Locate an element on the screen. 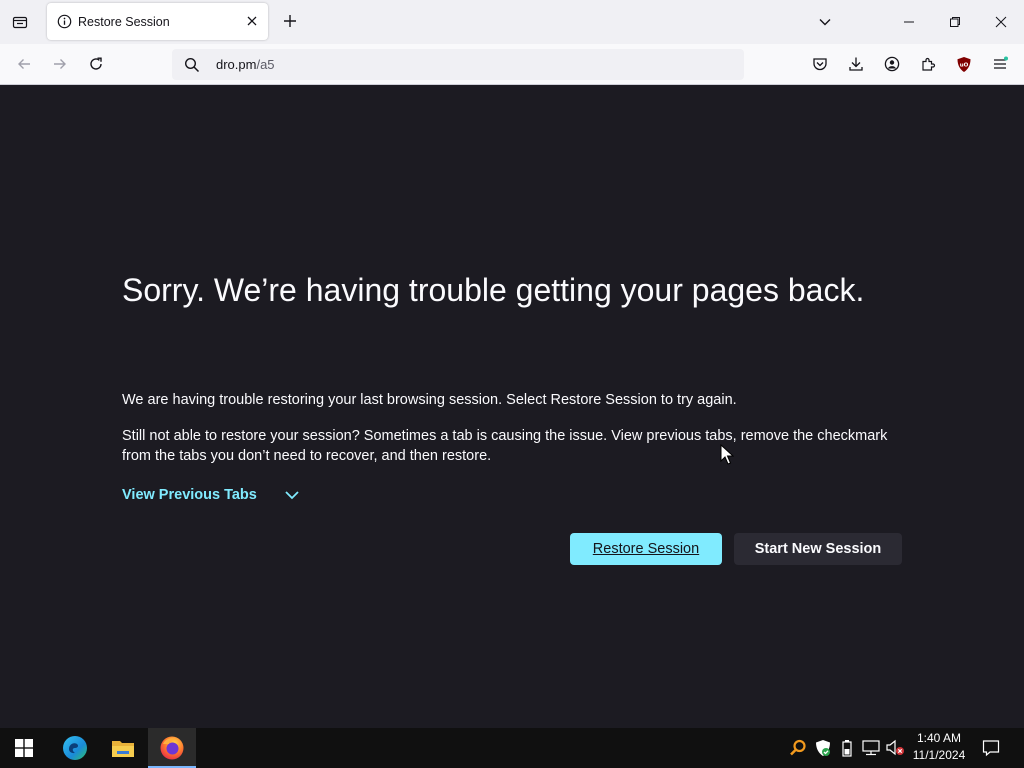  minimize-icon is located at coordinates (909, 22).